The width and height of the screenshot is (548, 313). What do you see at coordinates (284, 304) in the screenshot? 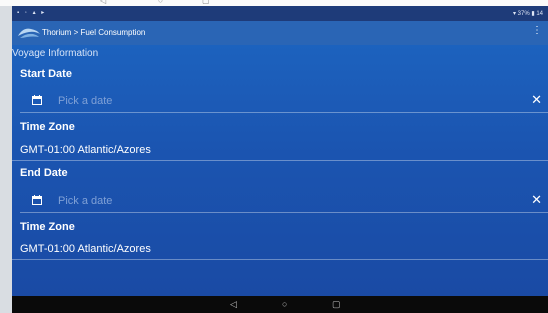
I see `home-button: ○` at bounding box center [284, 304].